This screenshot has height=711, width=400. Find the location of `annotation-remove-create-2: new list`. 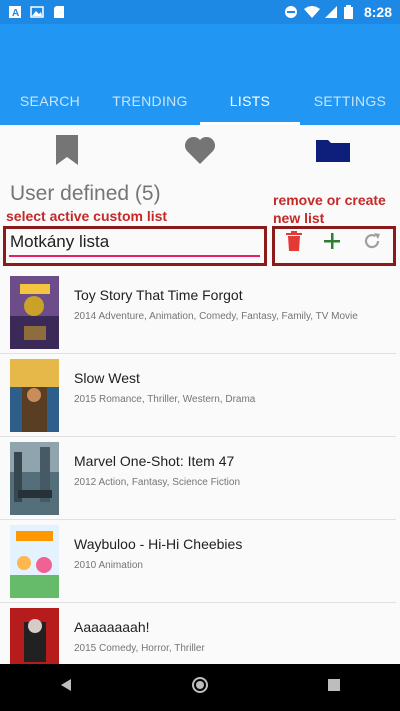

annotation-remove-create-2: new list is located at coordinates (299, 218).